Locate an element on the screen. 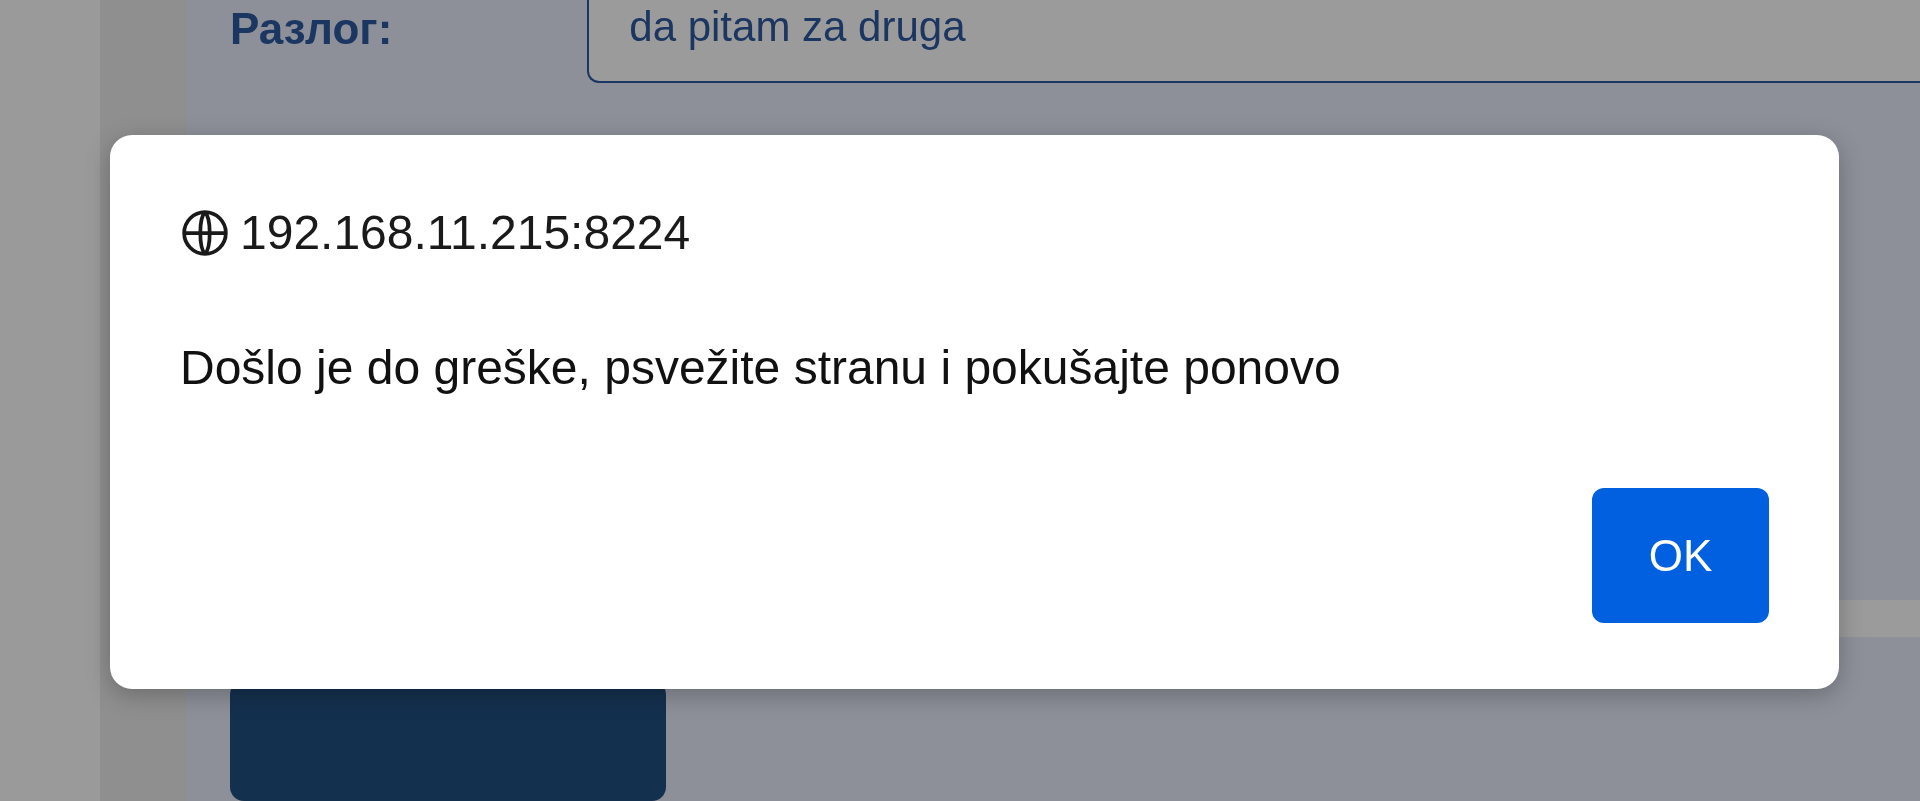  ok-button: OK is located at coordinates (1680, 555).